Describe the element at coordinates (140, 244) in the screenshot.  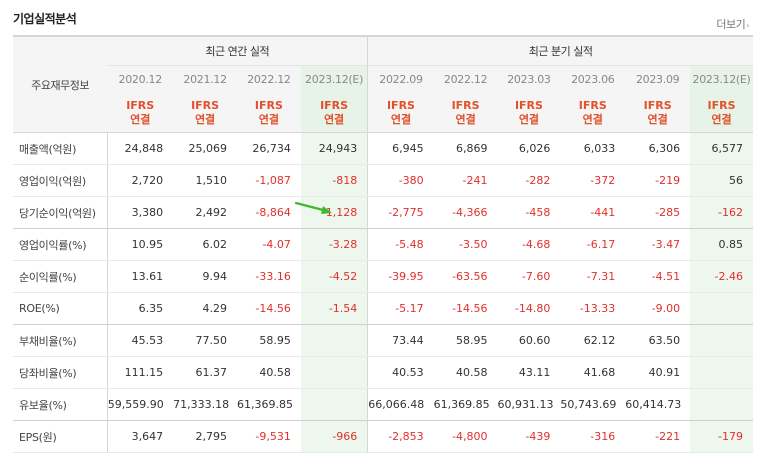
I see `table-cell: 10.95` at that location.